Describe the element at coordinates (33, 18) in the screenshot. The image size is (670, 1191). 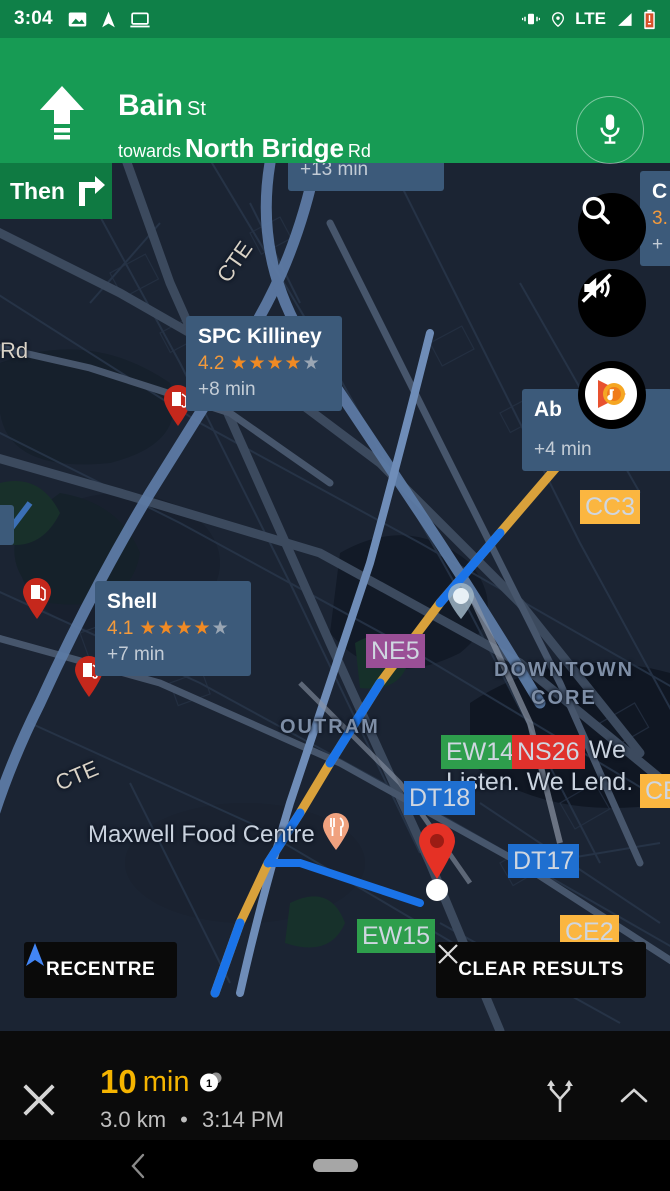
I see `status-bar-clock: 3:04` at that location.